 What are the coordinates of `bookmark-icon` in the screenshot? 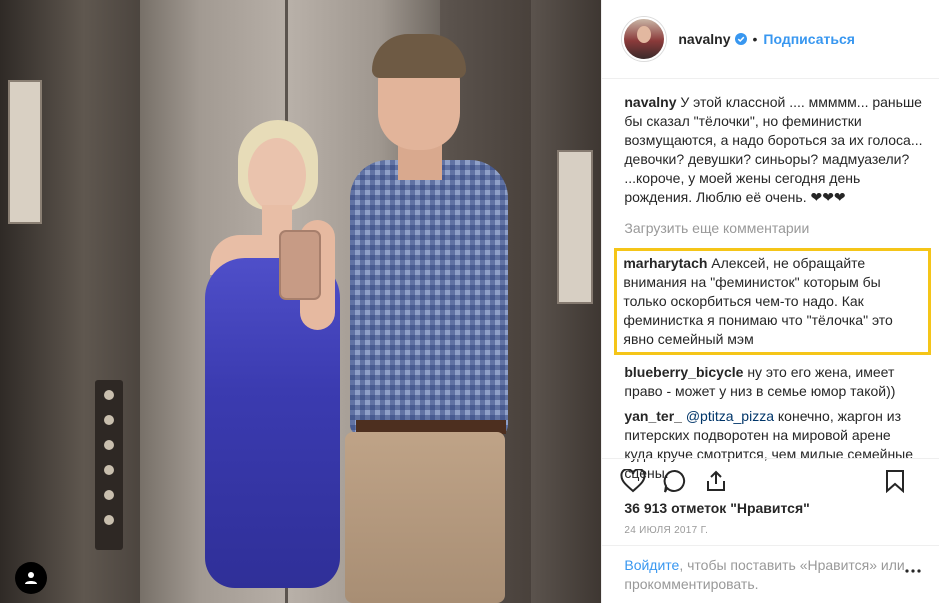 It's located at (895, 481).